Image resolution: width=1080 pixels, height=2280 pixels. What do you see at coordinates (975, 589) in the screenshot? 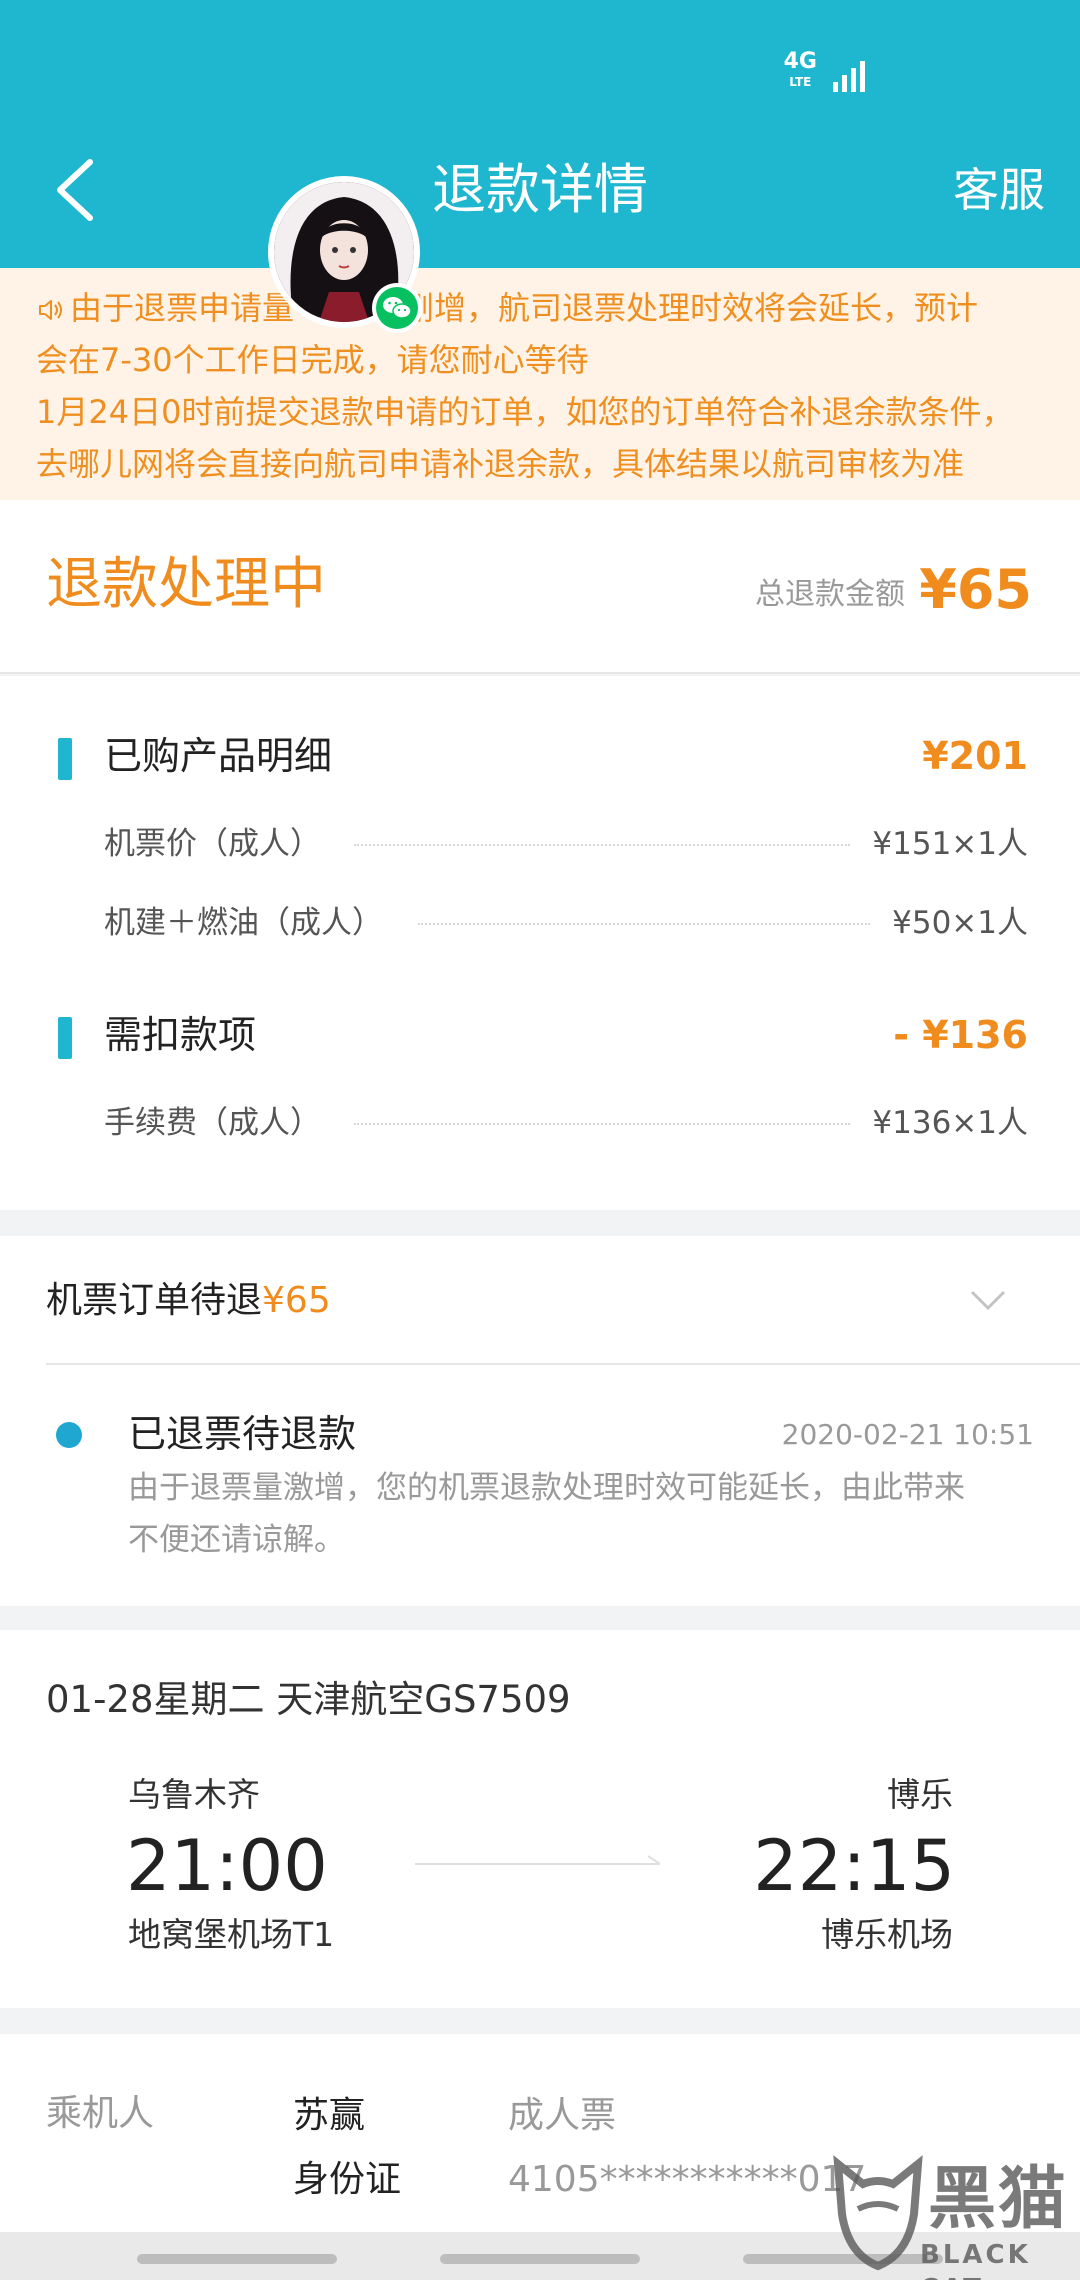
I see `total-refund-amount: ¥65` at bounding box center [975, 589].